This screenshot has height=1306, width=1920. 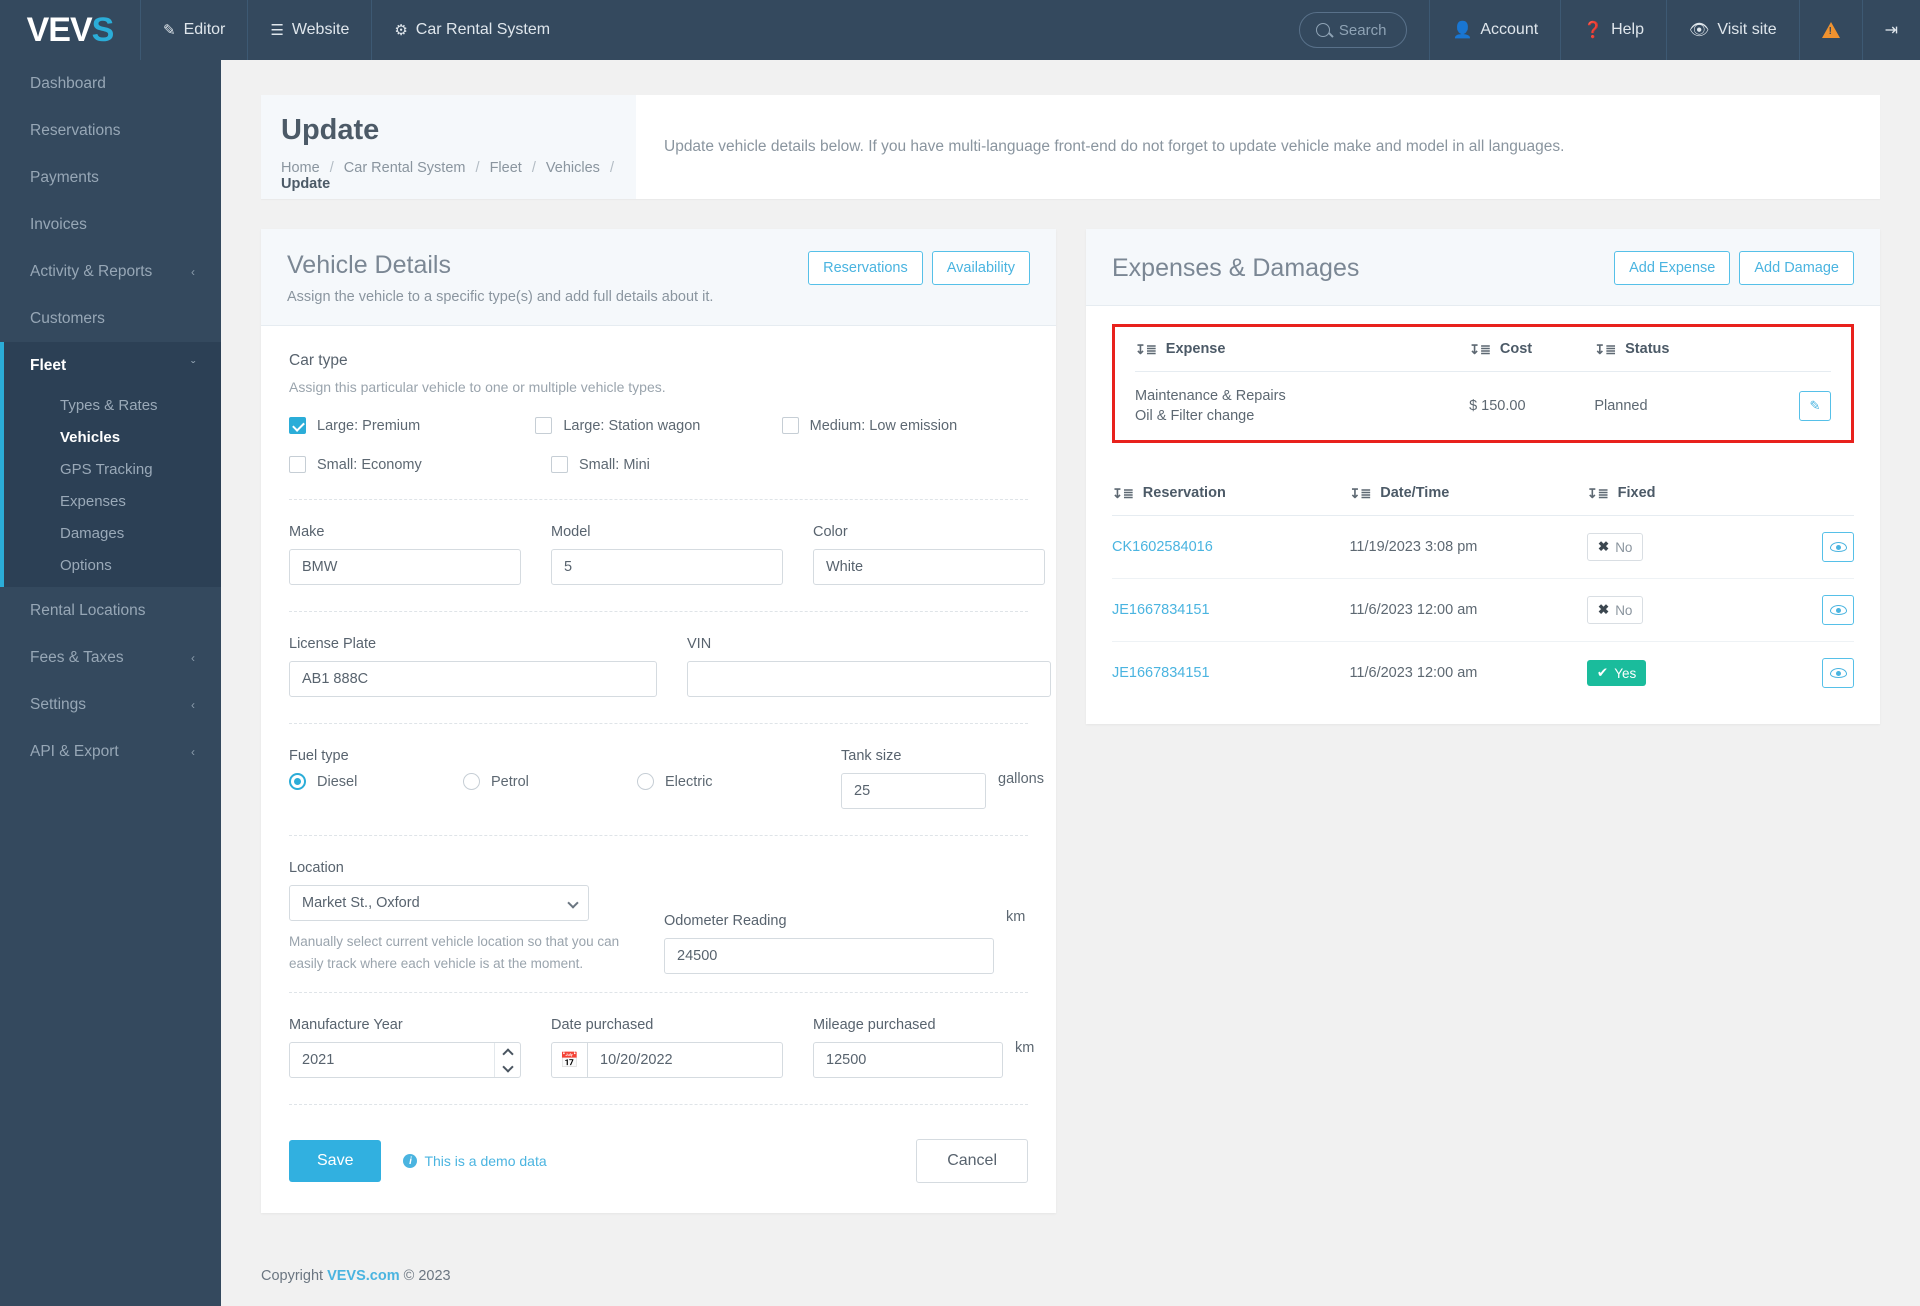 What do you see at coordinates (109, 405) in the screenshot?
I see `sidebar-sub-label: Types & Rates` at bounding box center [109, 405].